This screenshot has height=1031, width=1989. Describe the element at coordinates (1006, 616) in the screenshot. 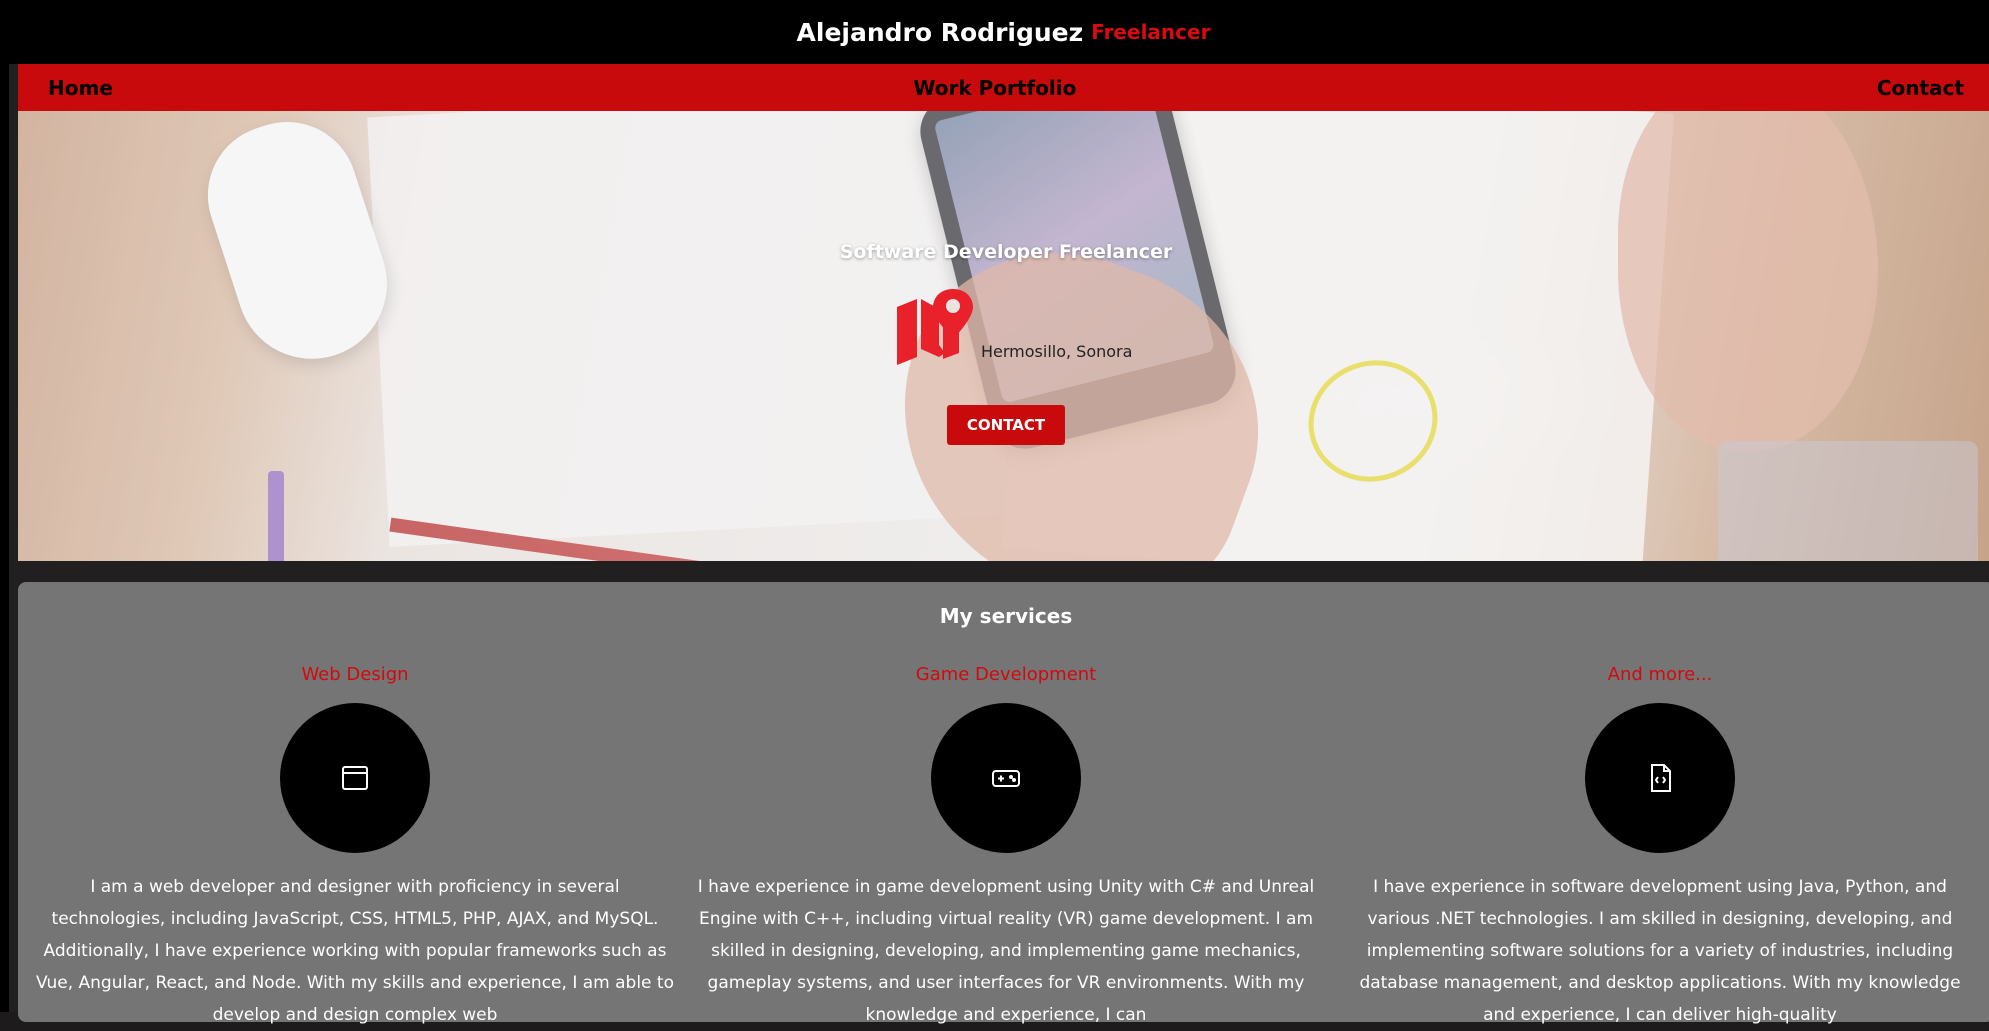

I see `services-title: My services` at that location.